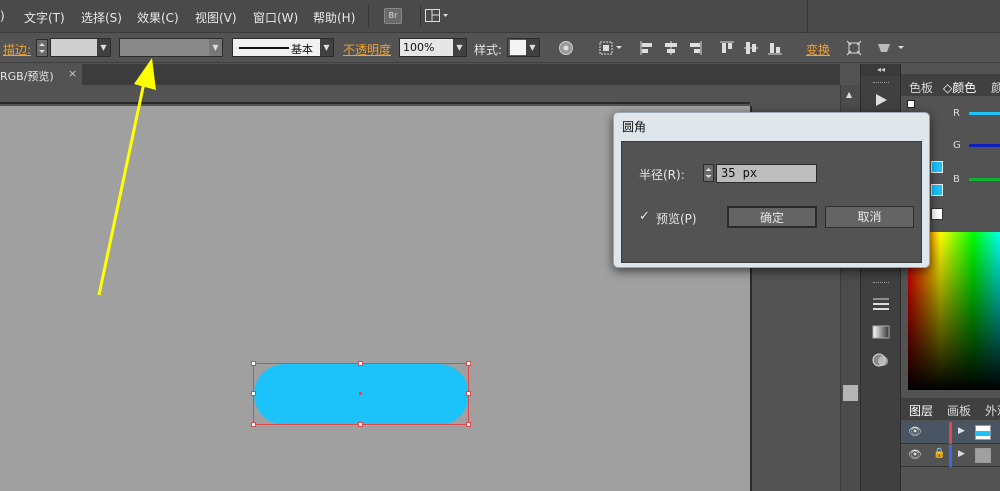 Image resolution: width=1000 pixels, height=491 pixels. I want to click on align-top-icon, so click(727, 47).